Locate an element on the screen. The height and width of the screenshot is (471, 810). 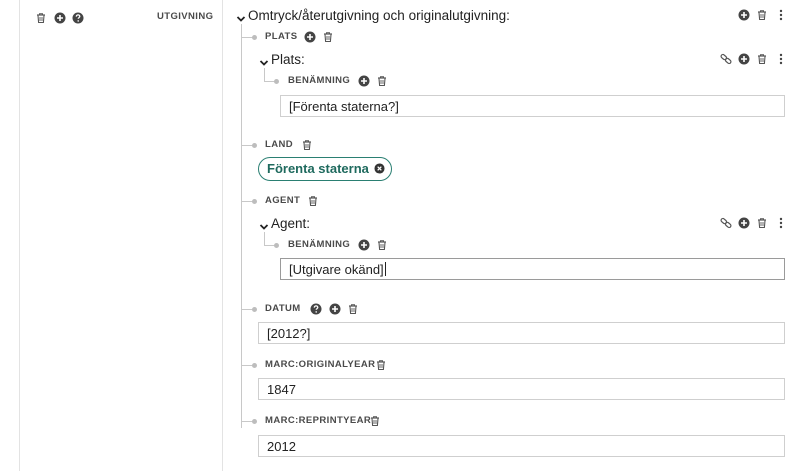
column-divider is located at coordinates (222, 235).